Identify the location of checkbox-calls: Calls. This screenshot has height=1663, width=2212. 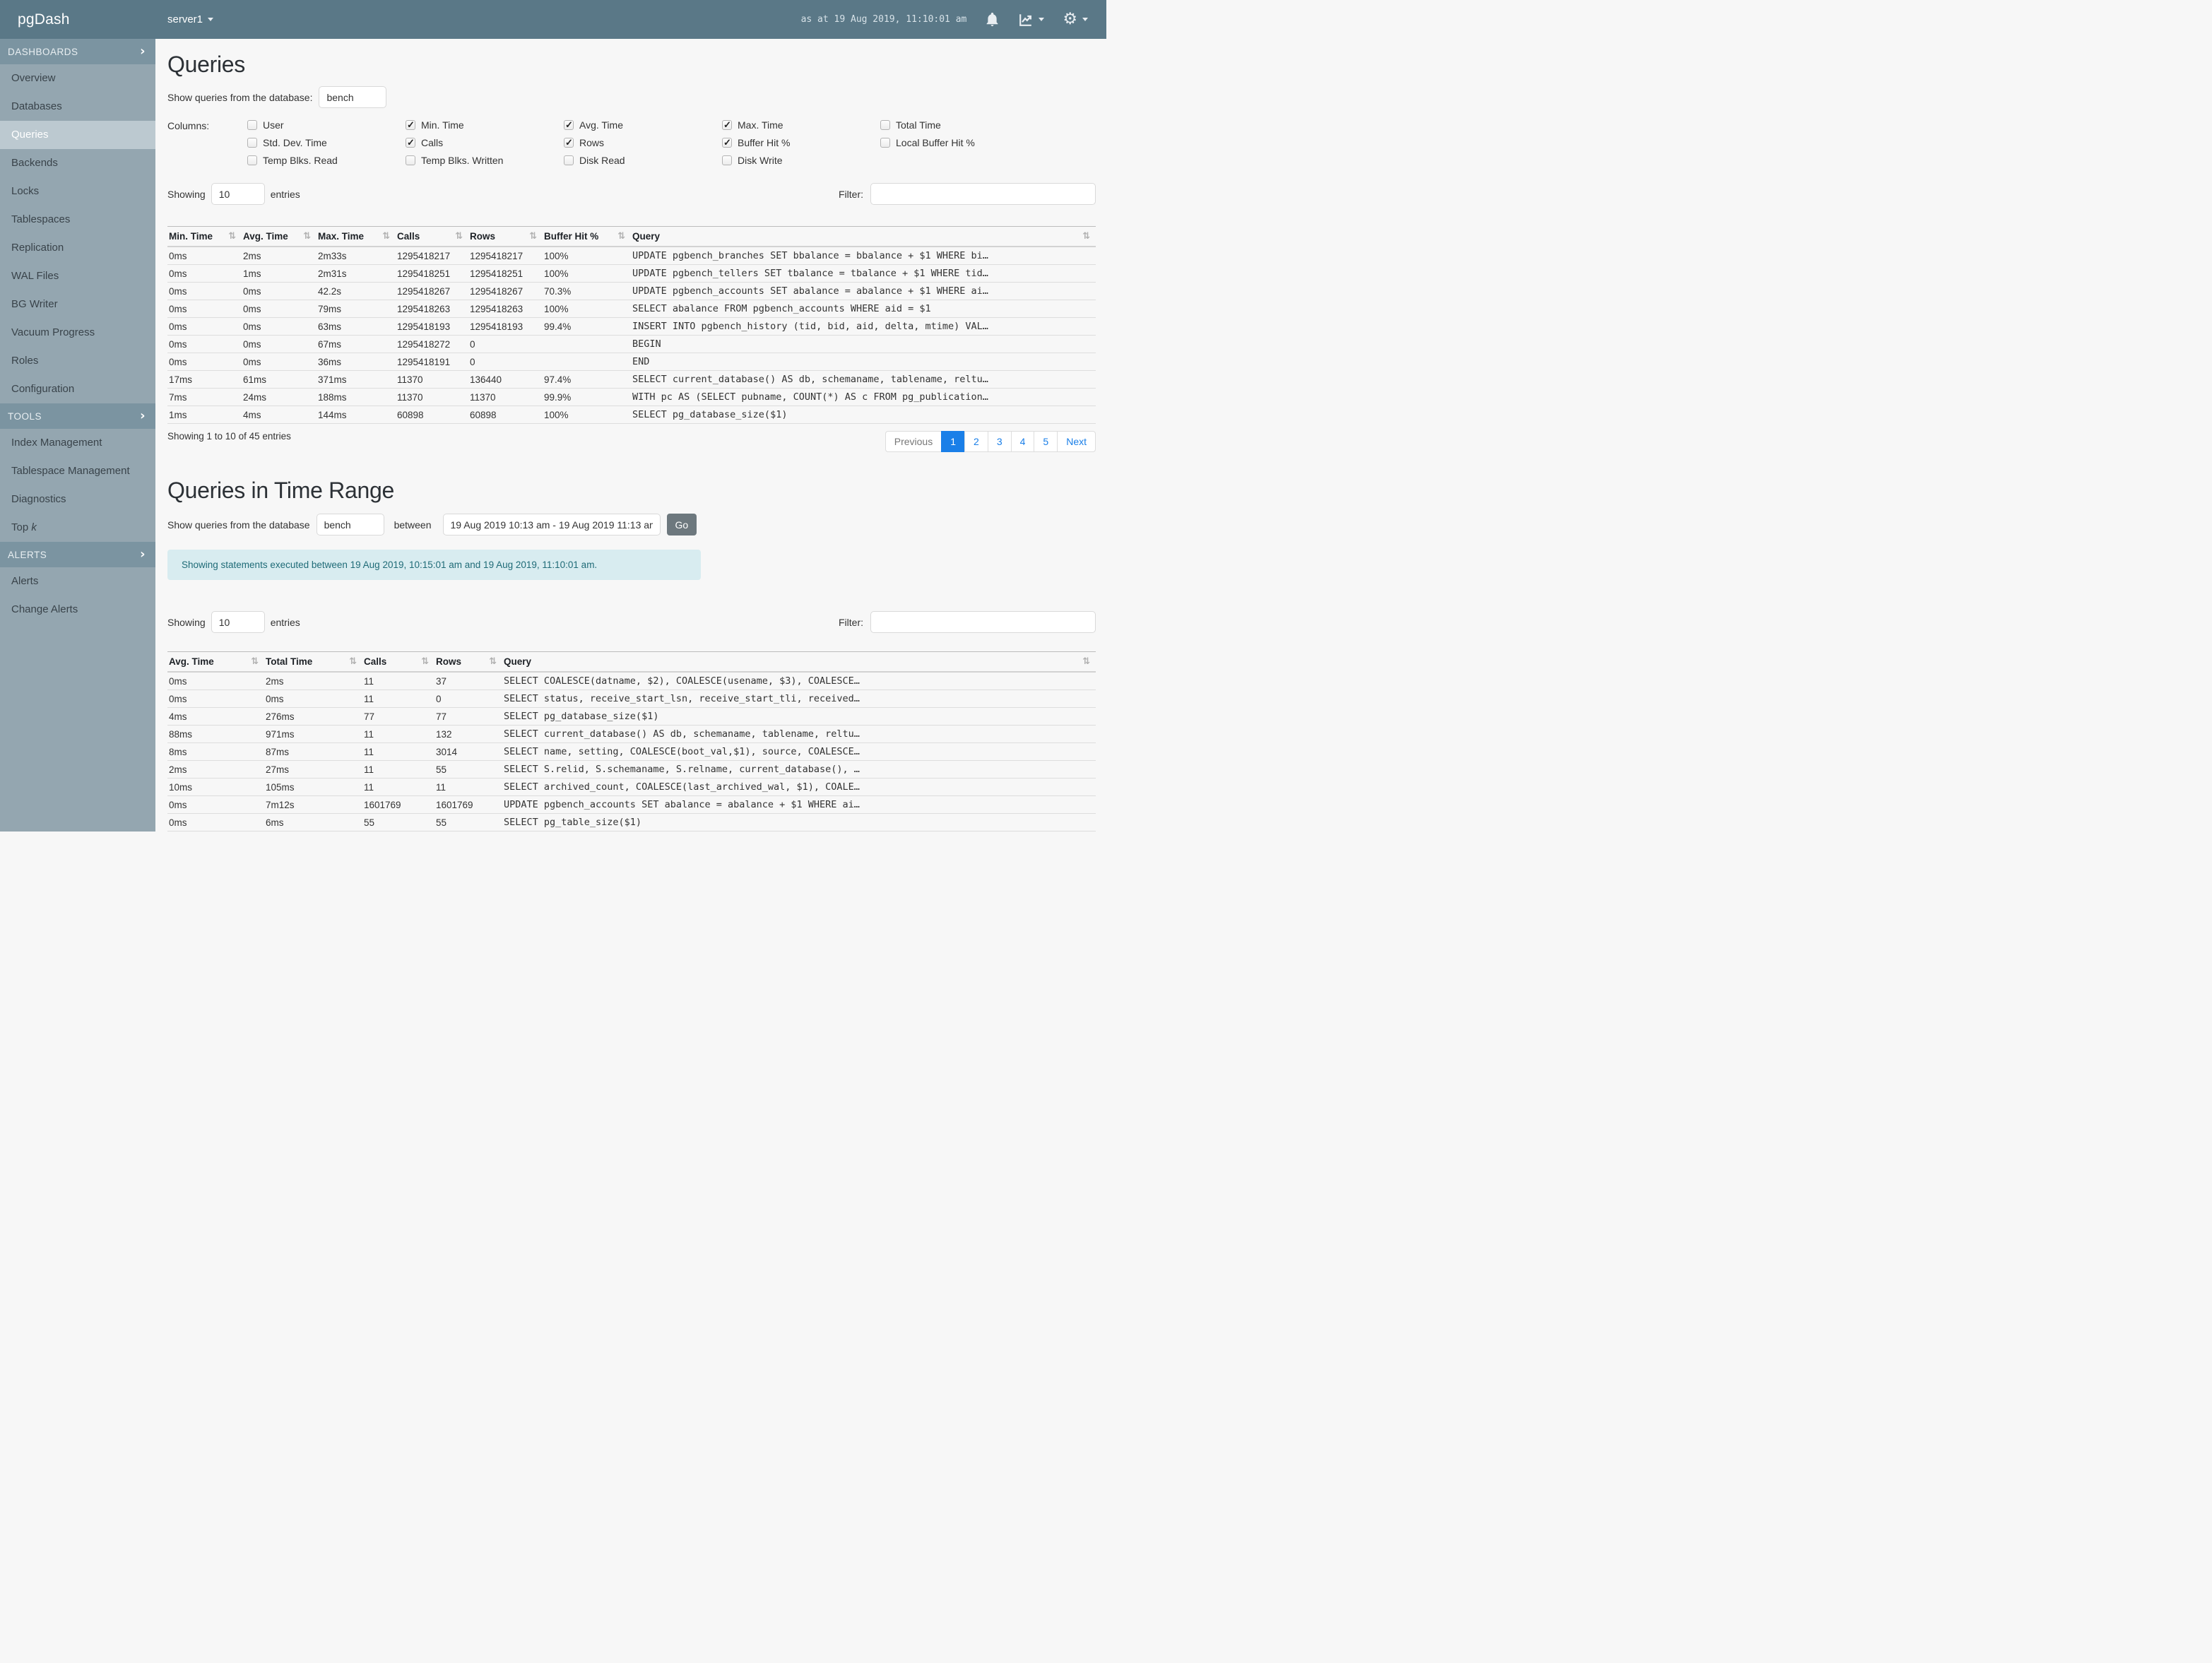
(485, 143).